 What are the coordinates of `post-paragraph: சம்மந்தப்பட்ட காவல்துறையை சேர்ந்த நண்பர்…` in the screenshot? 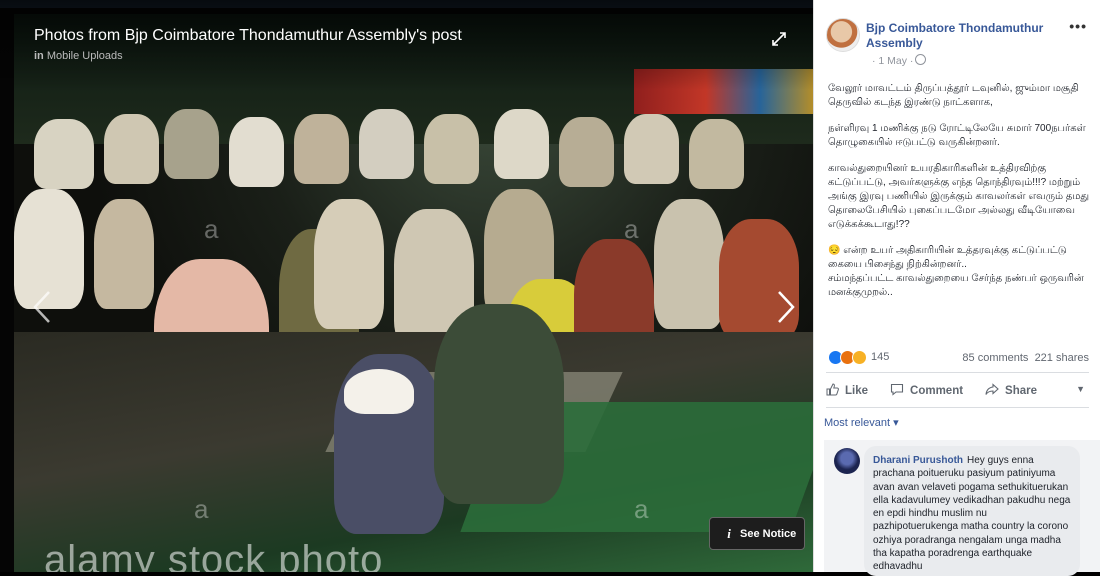 It's located at (956, 285).